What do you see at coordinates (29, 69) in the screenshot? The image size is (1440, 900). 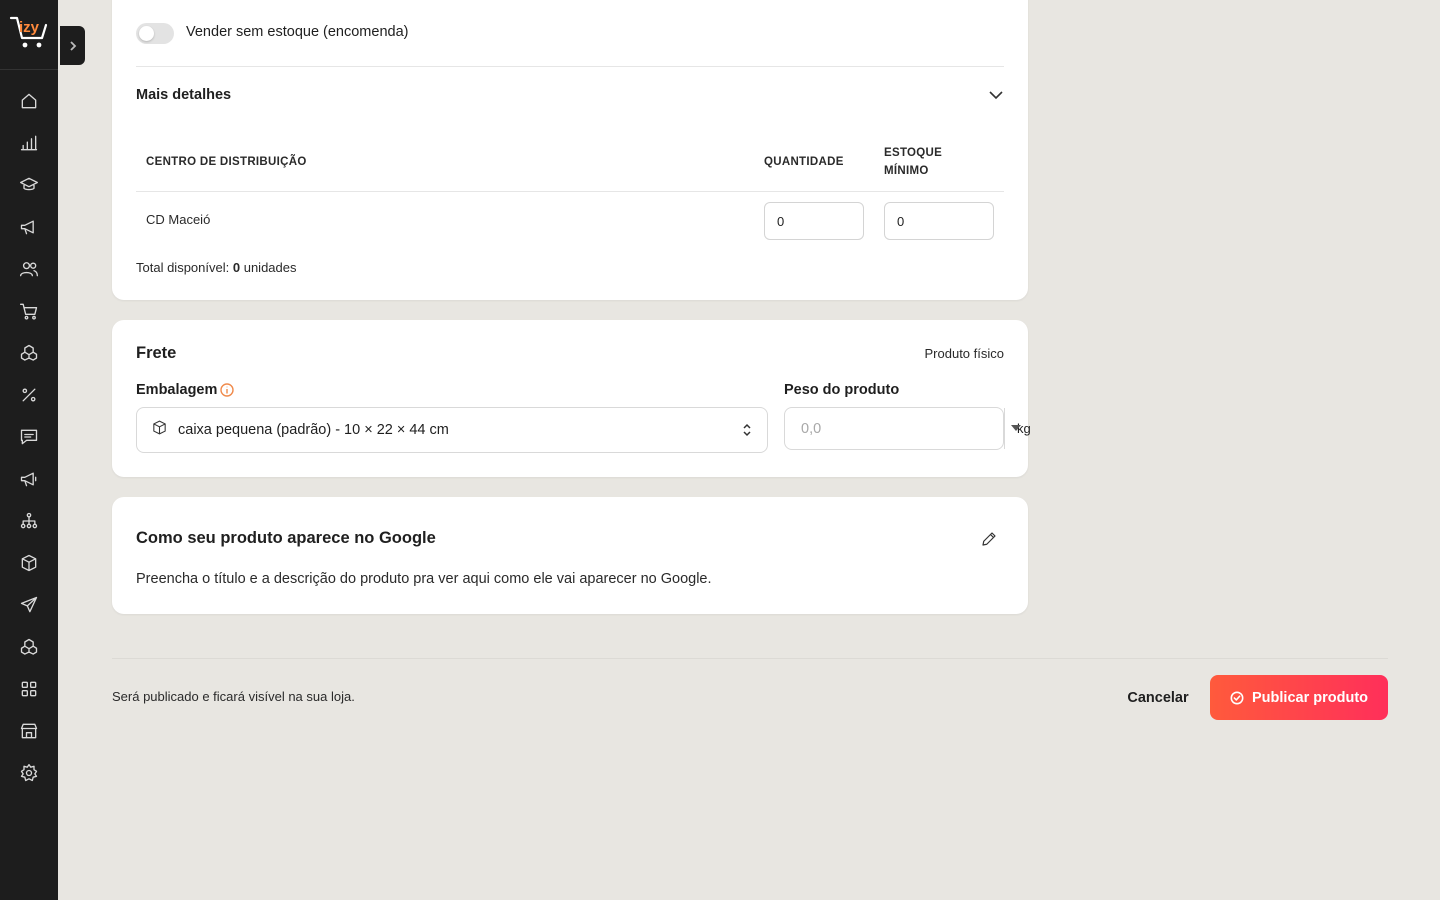 I see `sidebar-divider` at bounding box center [29, 69].